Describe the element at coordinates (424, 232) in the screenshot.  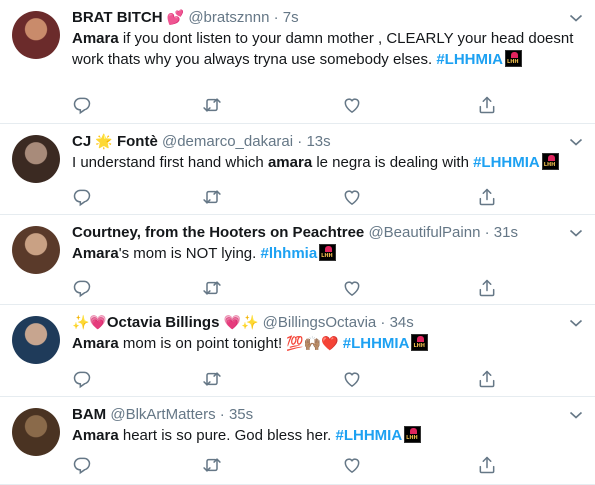
I see `user-handle: @BeautifulPainn` at that location.